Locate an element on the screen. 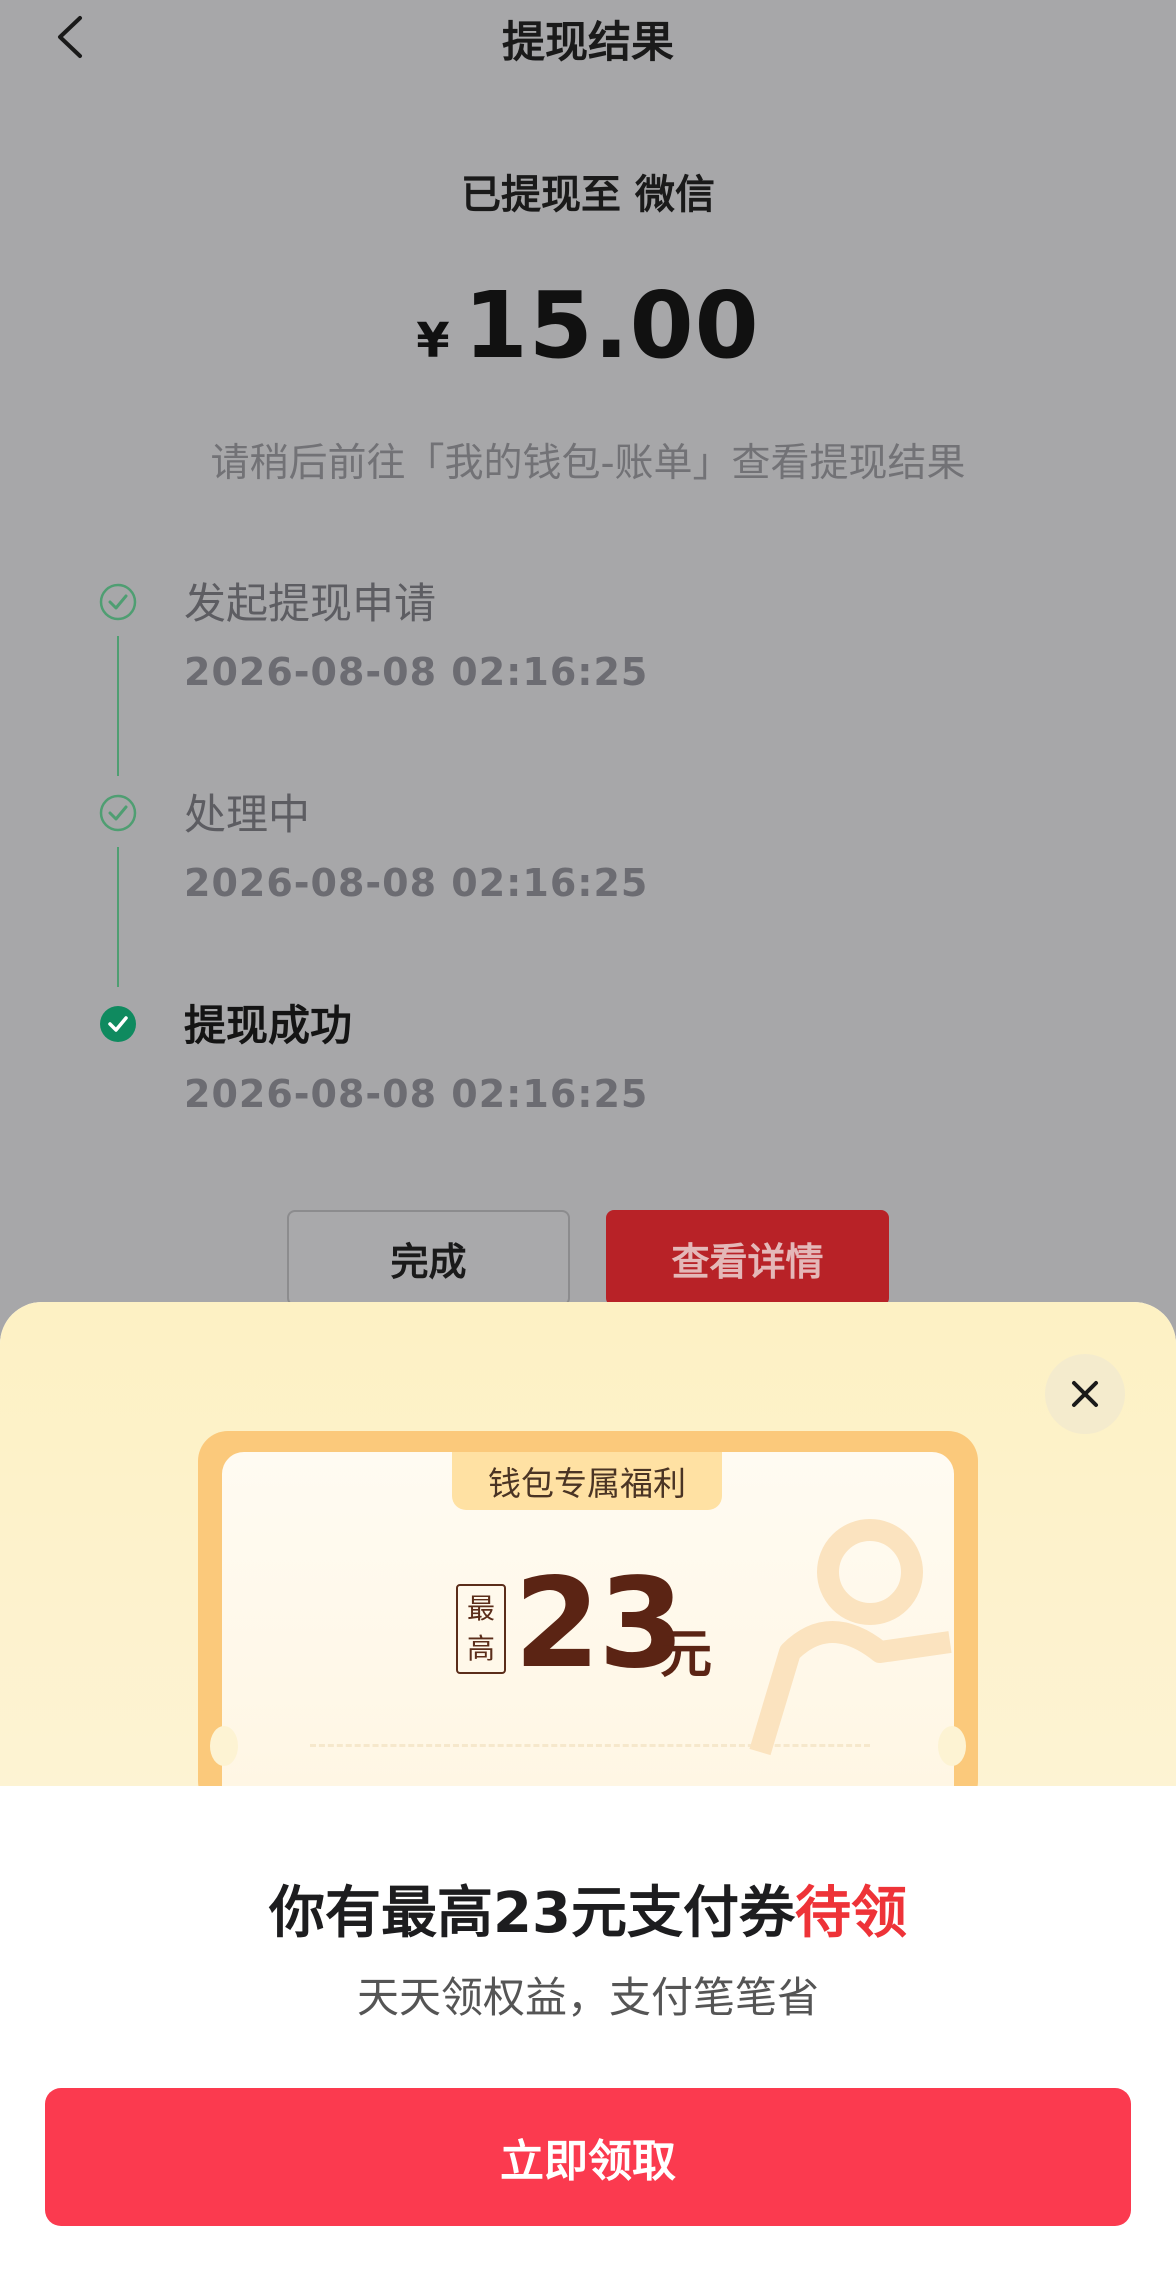 This screenshot has width=1176, height=2281. coupon-title: 你有最高23元支付券待领 is located at coordinates (588, 1908).